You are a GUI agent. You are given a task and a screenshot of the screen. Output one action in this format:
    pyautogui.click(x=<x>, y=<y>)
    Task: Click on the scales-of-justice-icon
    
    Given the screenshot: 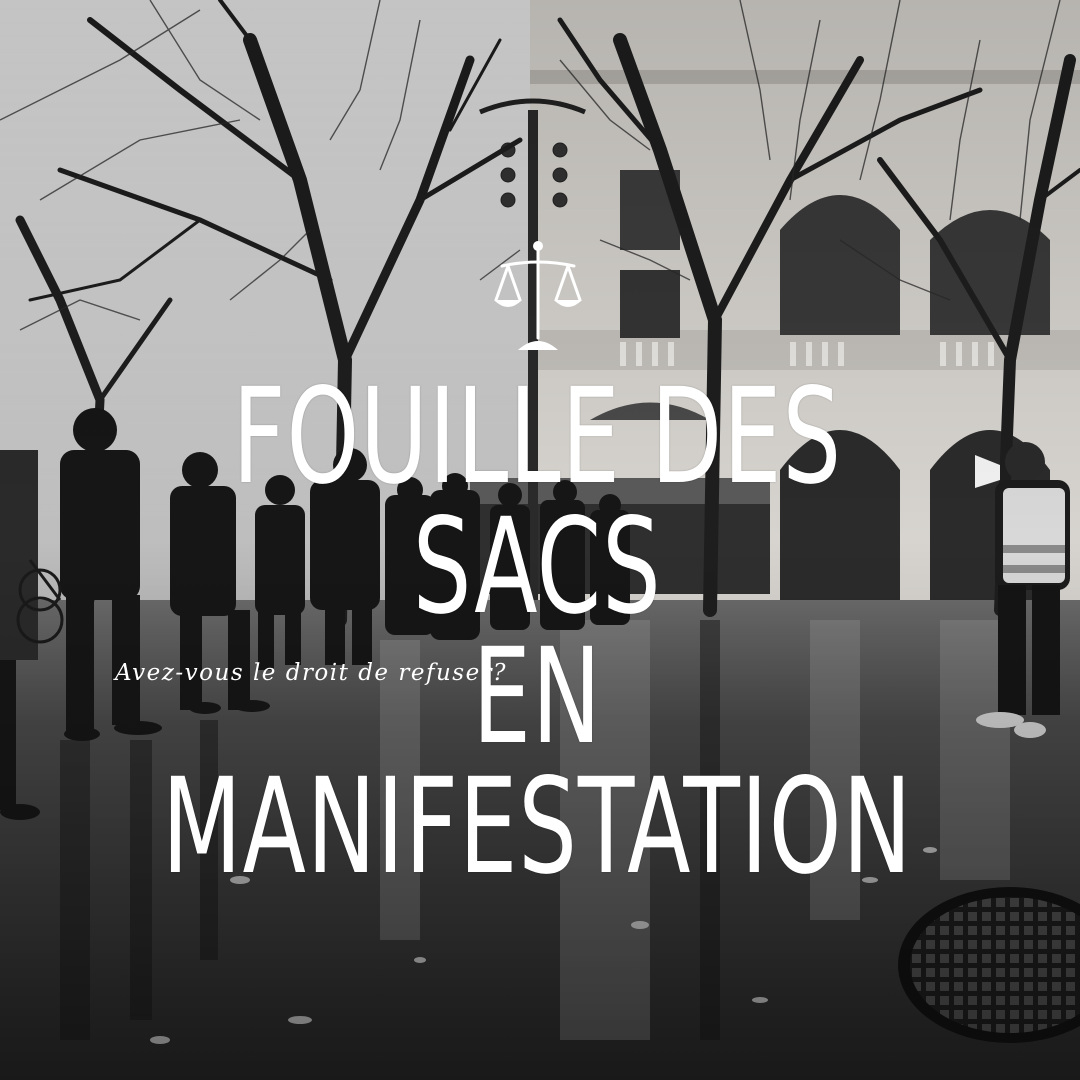 What is the action you would take?
    pyautogui.click(x=538, y=295)
    